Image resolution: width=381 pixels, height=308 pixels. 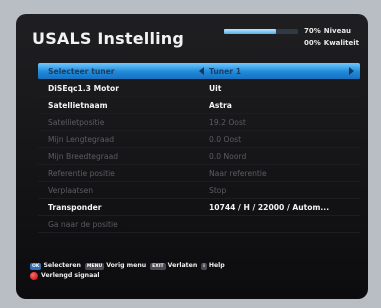 I want to click on key-help-icon: i, so click(x=204, y=266).